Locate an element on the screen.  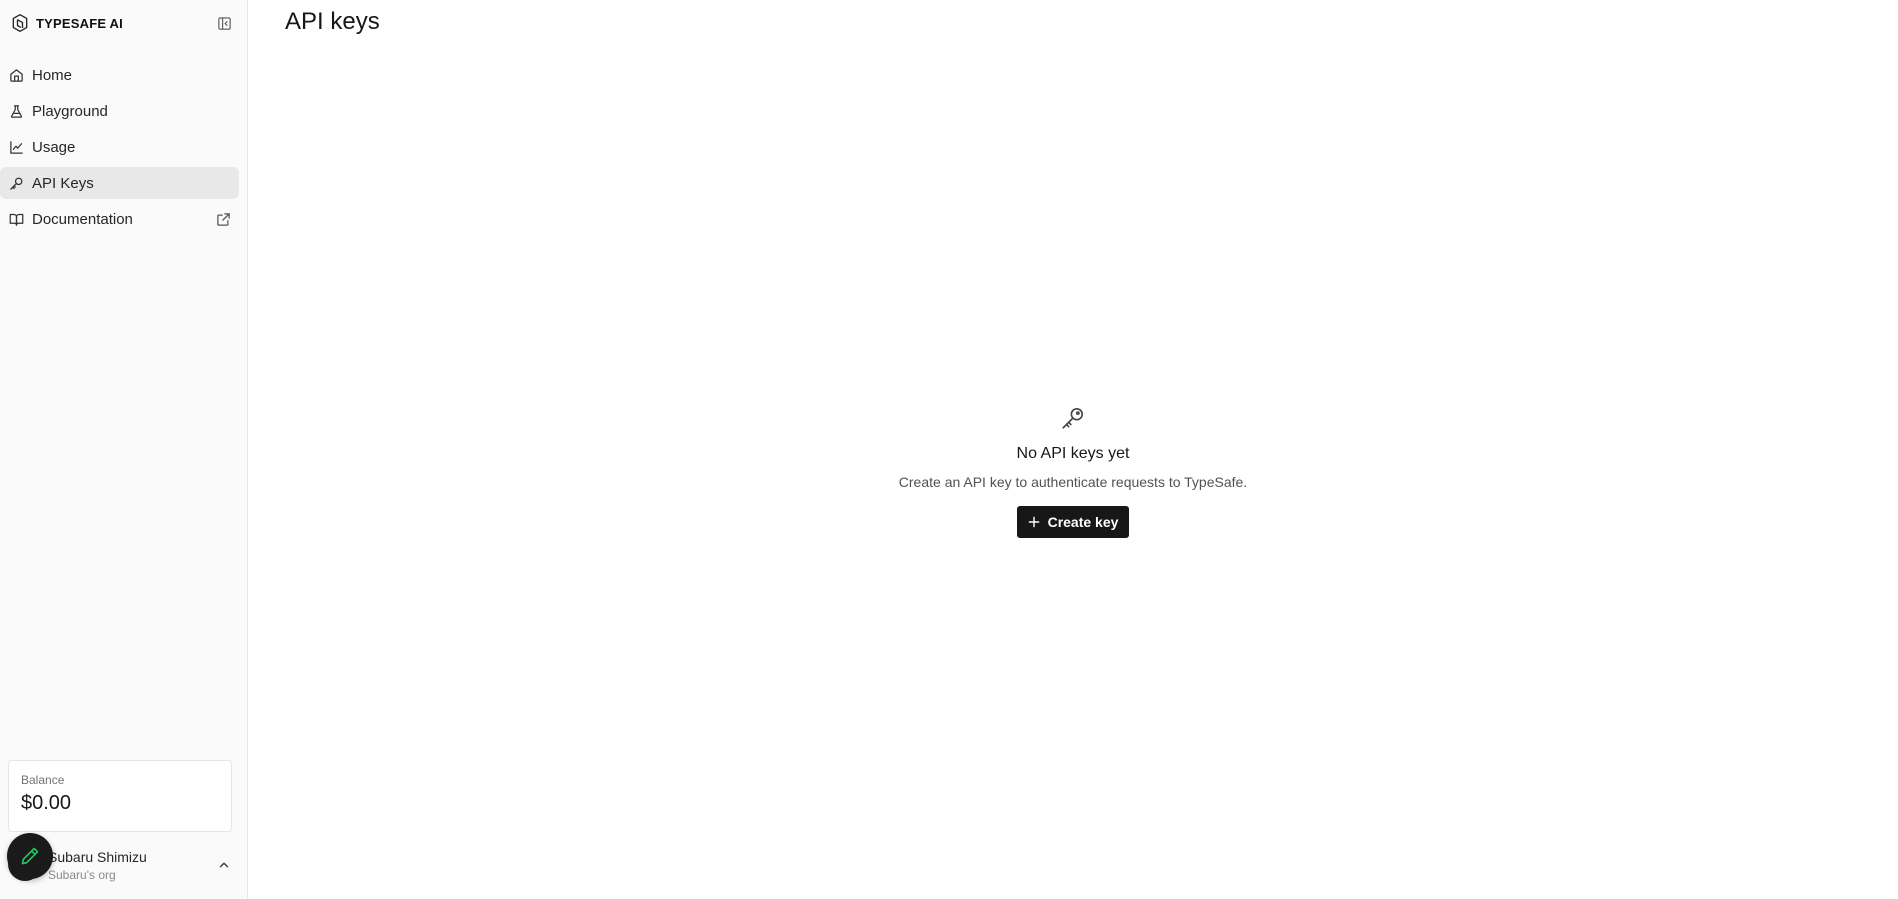
sidebar-item-home: Home is located at coordinates (119, 75).